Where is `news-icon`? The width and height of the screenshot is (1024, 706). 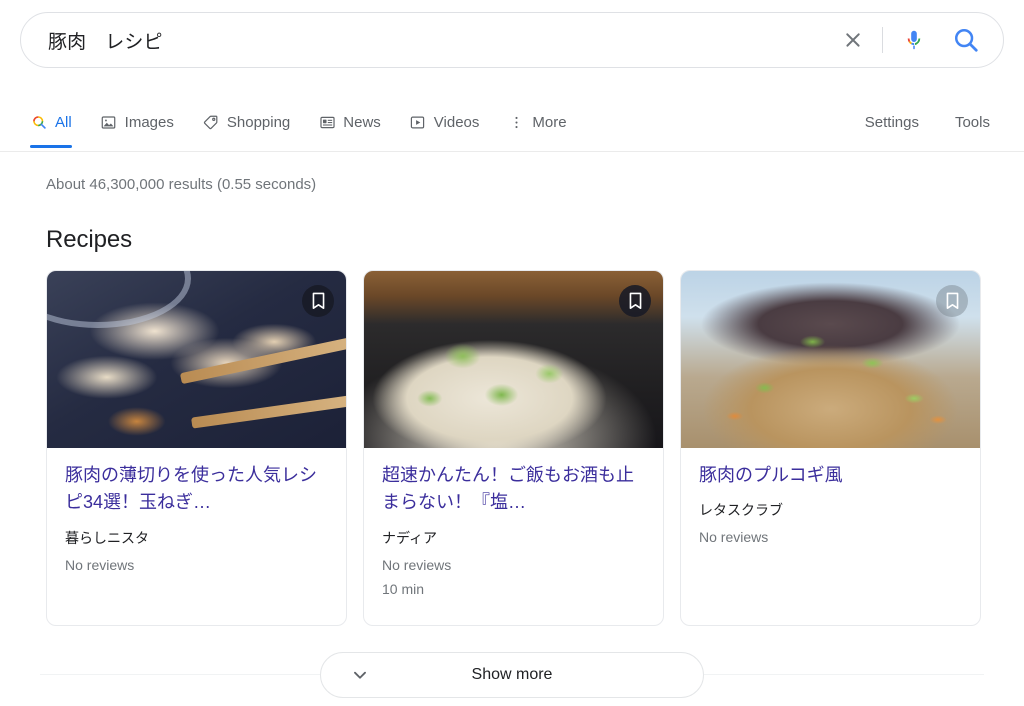 news-icon is located at coordinates (327, 122).